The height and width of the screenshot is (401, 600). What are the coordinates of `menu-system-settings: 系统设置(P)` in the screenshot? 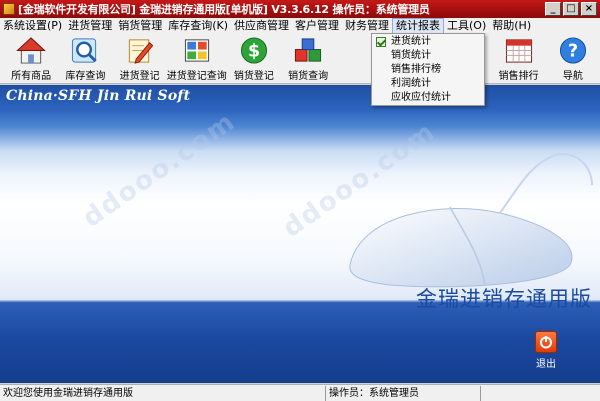 It's located at (32, 26).